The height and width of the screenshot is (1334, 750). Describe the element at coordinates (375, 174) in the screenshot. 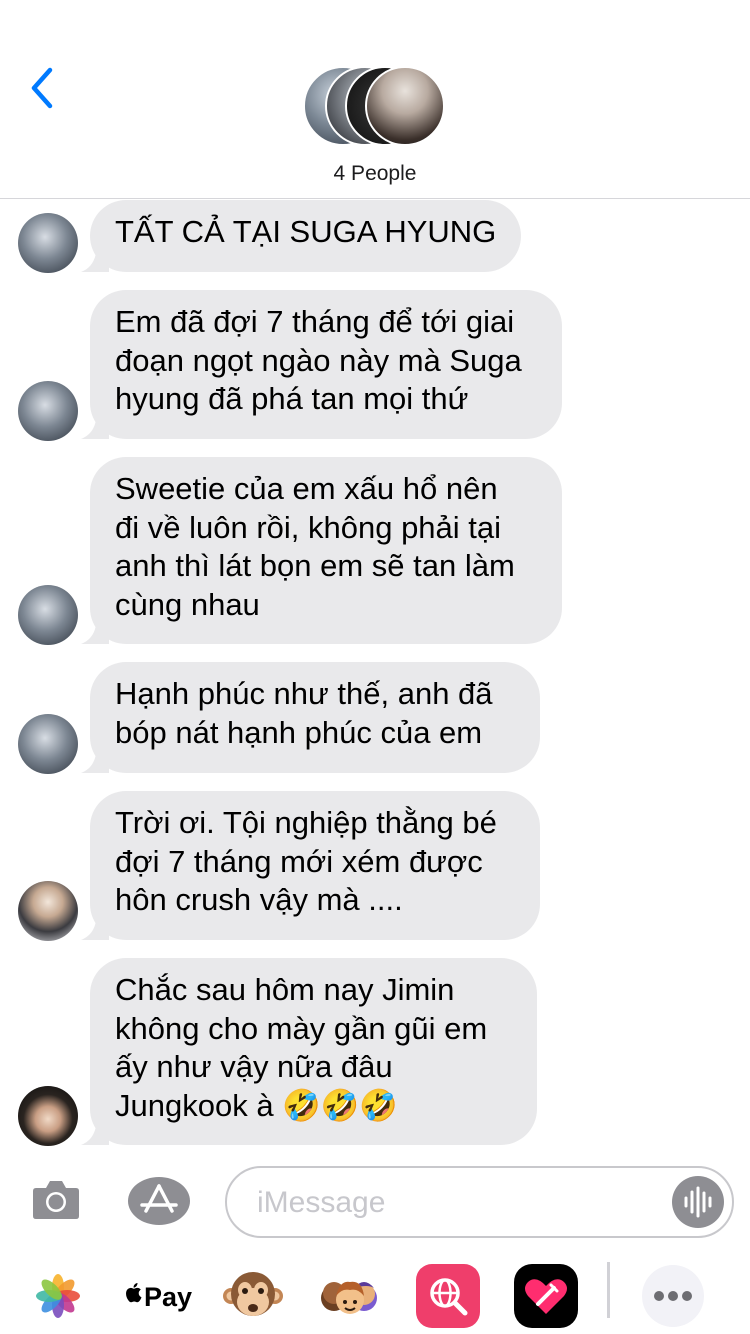

I see `group-label: 4 People` at that location.